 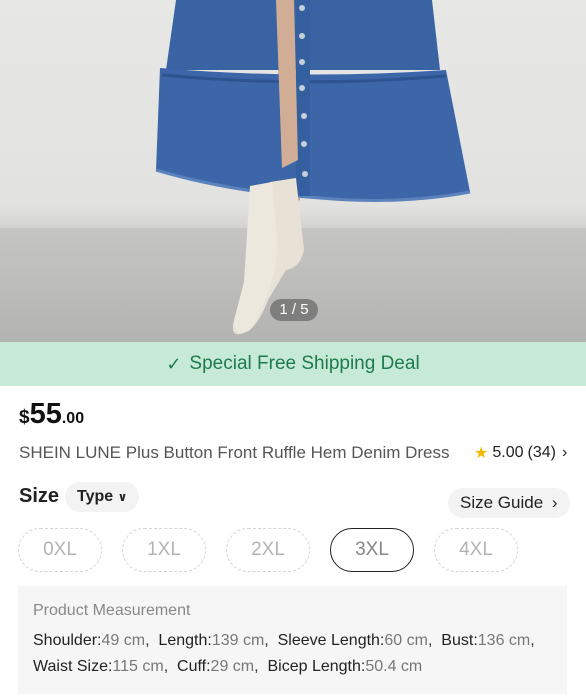 What do you see at coordinates (122, 497) in the screenshot?
I see `chevron-down-icon: ∨` at bounding box center [122, 497].